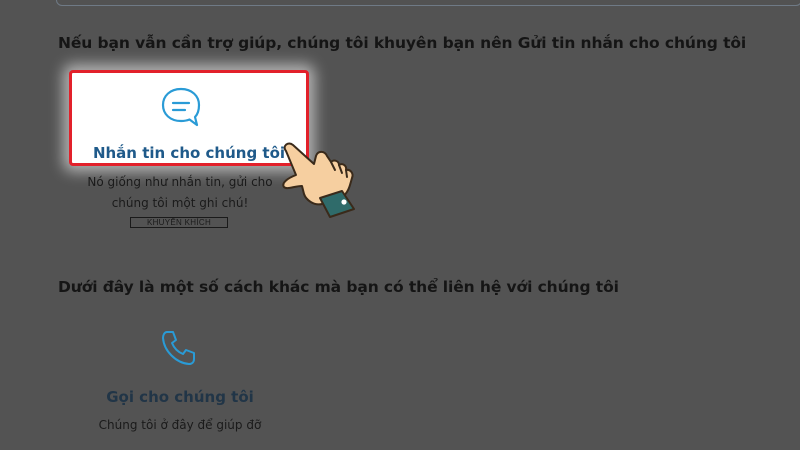 The width and height of the screenshot is (800, 450). I want to click on chat-bubble-icon, so click(181, 107).